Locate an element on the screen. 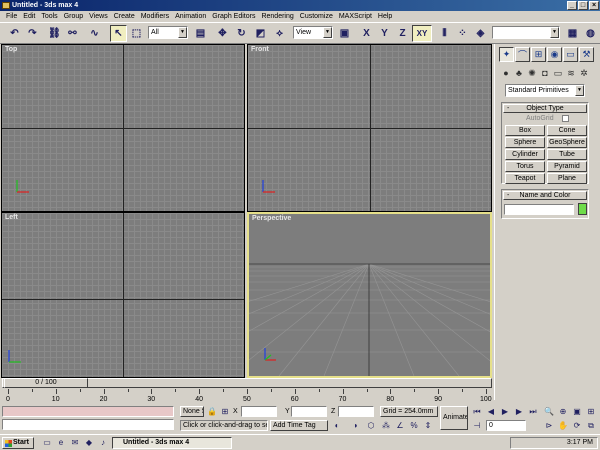 This screenshot has width=600, height=450. move-icon: ✥ is located at coordinates (222, 33).